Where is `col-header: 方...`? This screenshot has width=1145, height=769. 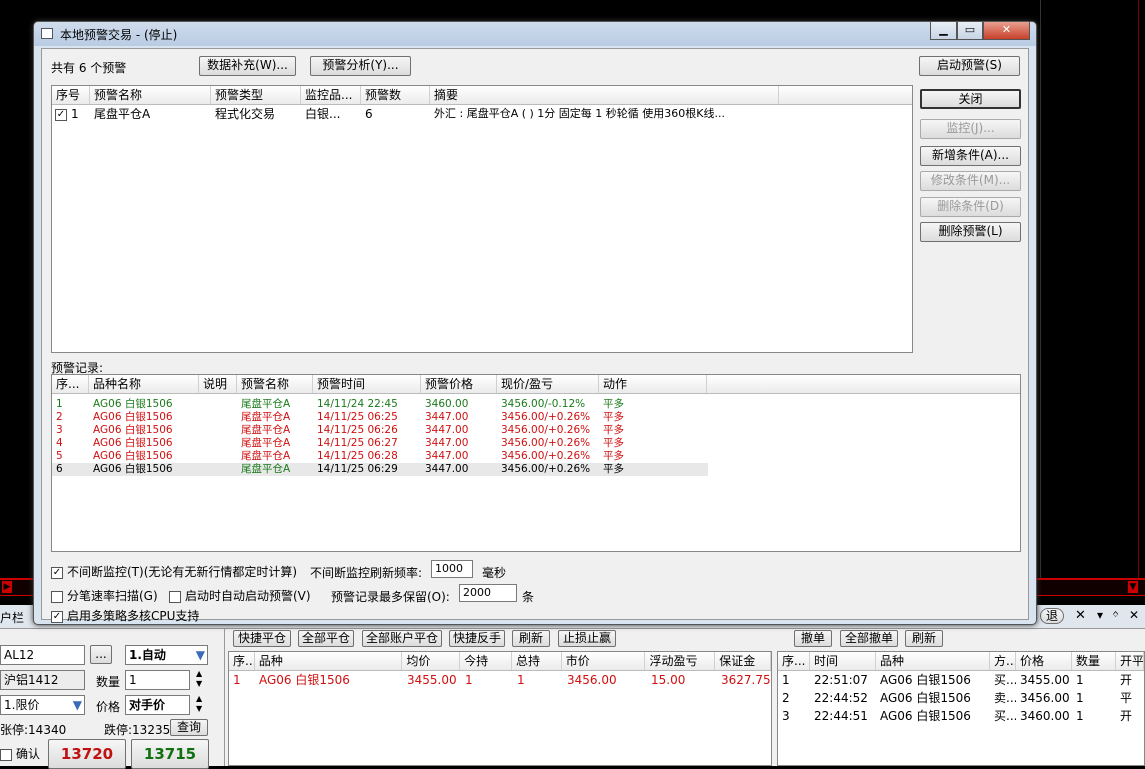 col-header: 方... is located at coordinates (1003, 661).